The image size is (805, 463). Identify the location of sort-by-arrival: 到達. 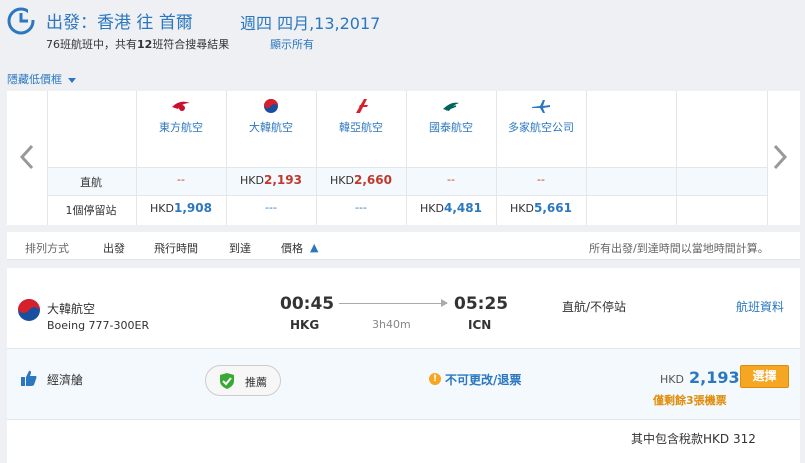
(240, 248).